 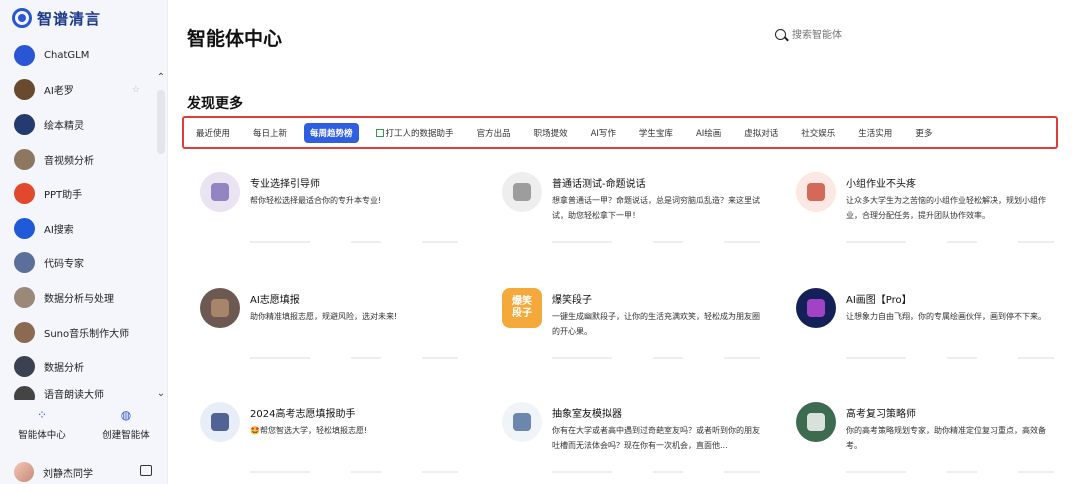 What do you see at coordinates (656, 133) in the screenshot?
I see `tab-7: 学生宝库` at bounding box center [656, 133].